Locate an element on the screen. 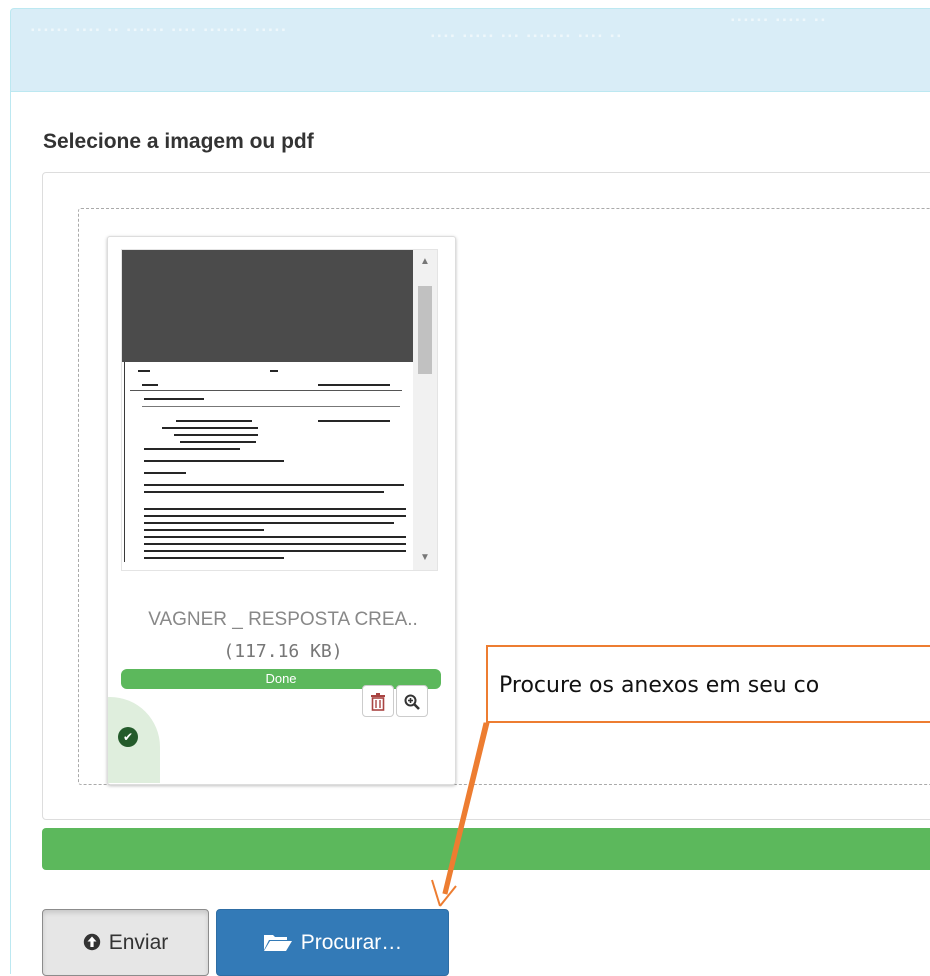  zoom-in-icon is located at coordinates (412, 702).